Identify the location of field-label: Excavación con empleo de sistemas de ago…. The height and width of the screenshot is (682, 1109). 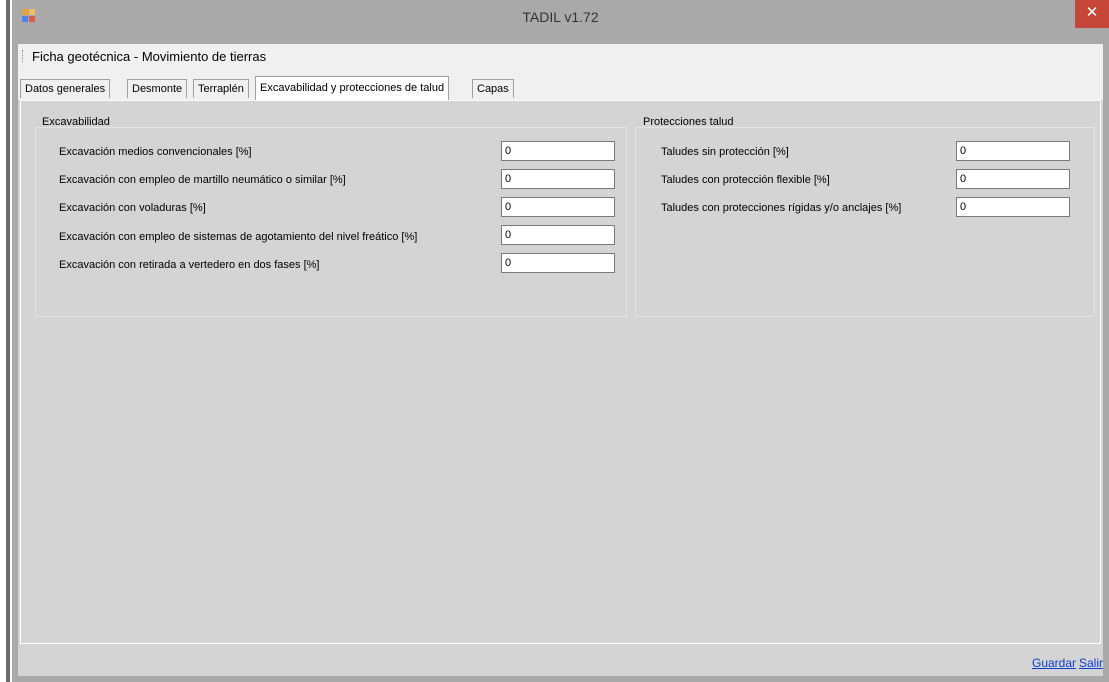
(238, 237).